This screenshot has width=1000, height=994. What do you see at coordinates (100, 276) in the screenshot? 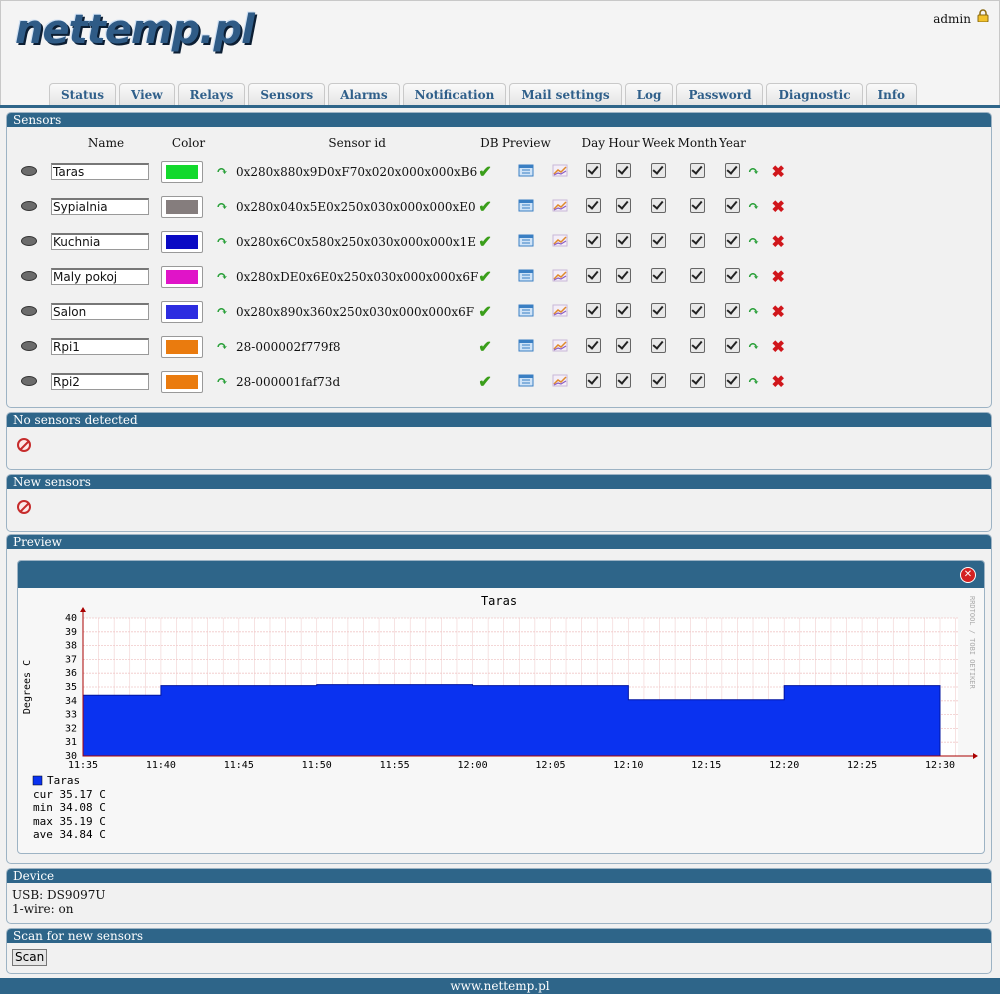
I see `sensor-name-input: Maly pokoj` at bounding box center [100, 276].